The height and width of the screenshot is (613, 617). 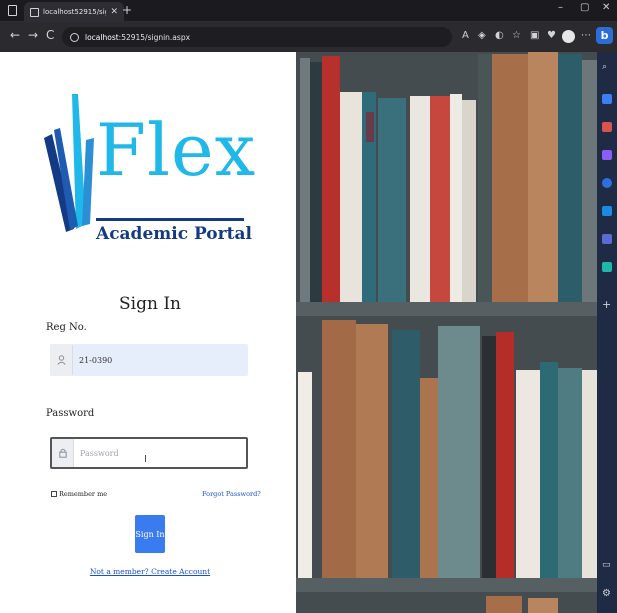 I want to click on sidebar-search-icon: ⌕, so click(x=607, y=67).